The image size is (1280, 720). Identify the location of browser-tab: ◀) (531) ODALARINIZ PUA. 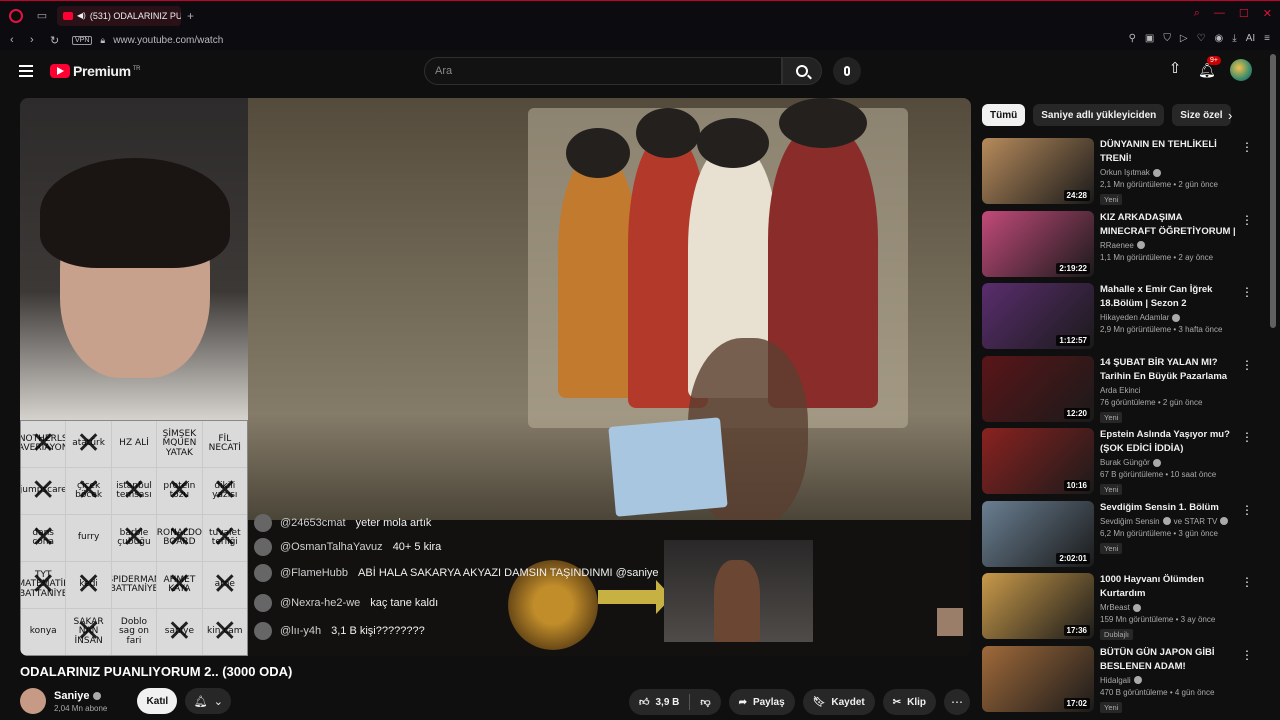
(119, 15).